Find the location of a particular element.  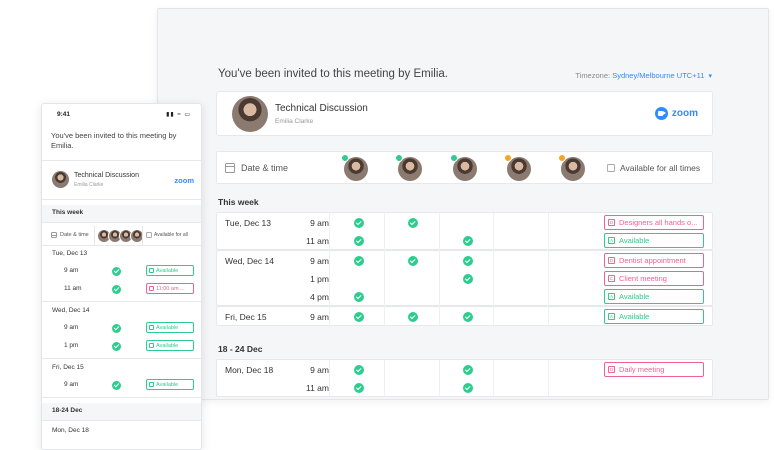

time-slot-row: Mon, Dec 18 9 am D Daily meeting is located at coordinates (465, 370).